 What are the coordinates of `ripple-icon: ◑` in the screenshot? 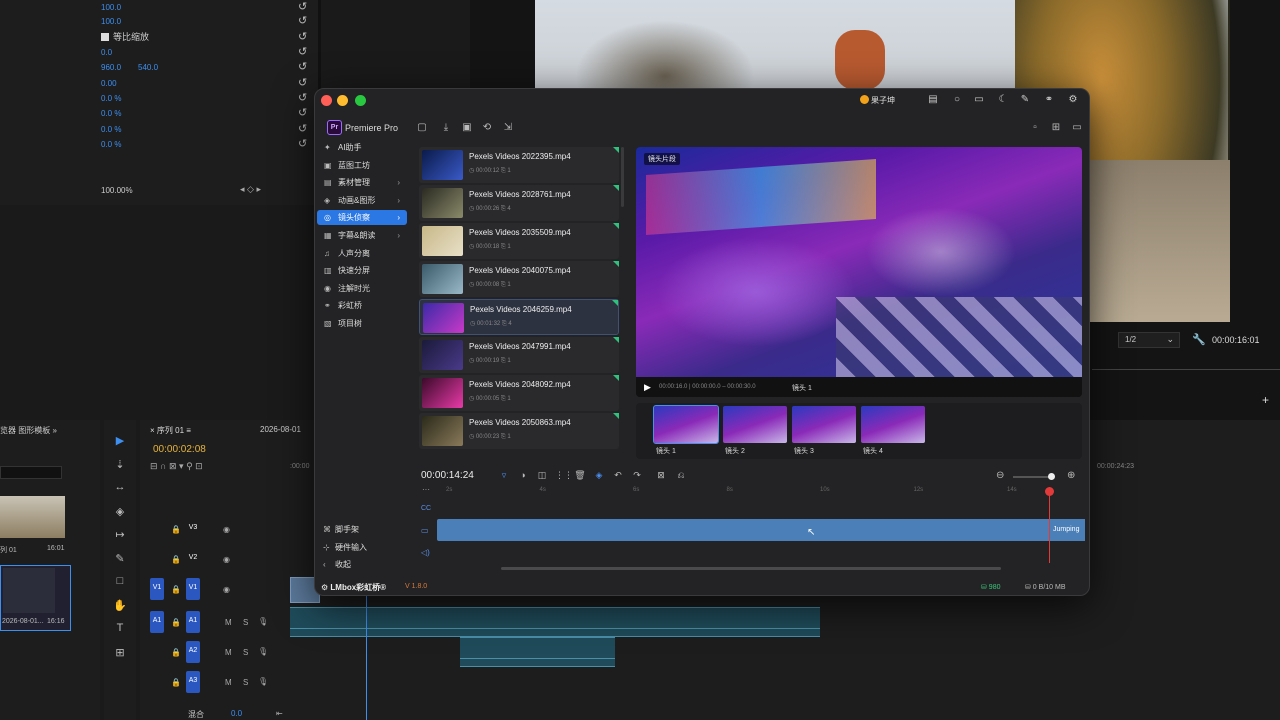 It's located at (523, 475).